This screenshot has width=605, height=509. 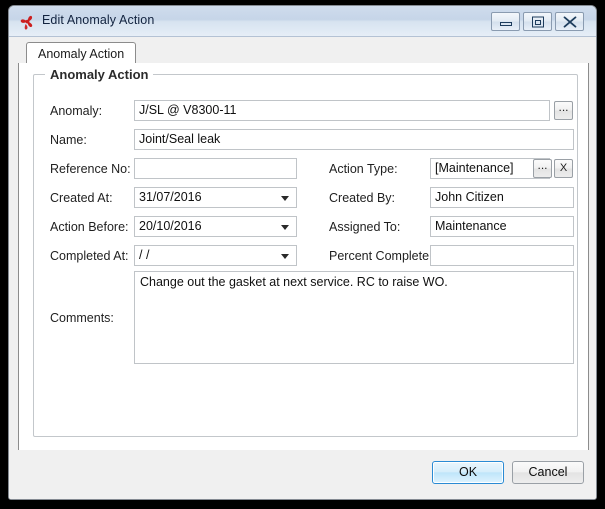 I want to click on app-logo-icon, so click(x=27, y=22).